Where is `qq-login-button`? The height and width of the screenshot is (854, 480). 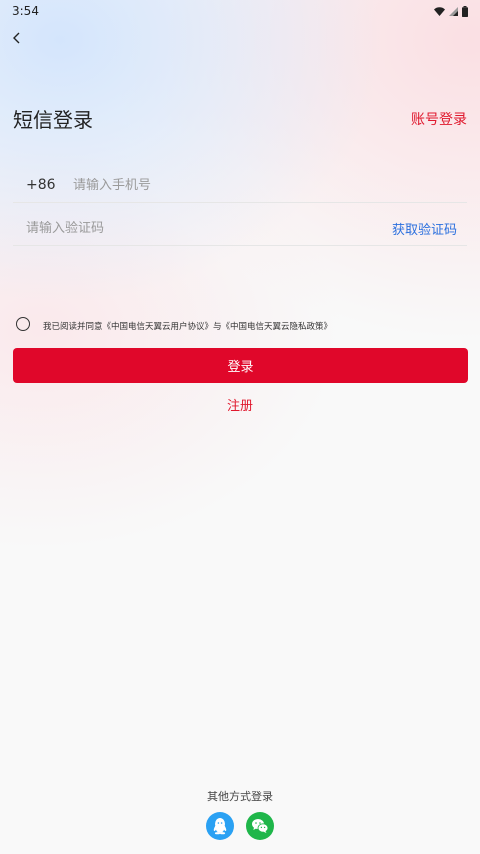
qq-login-button is located at coordinates (220, 826).